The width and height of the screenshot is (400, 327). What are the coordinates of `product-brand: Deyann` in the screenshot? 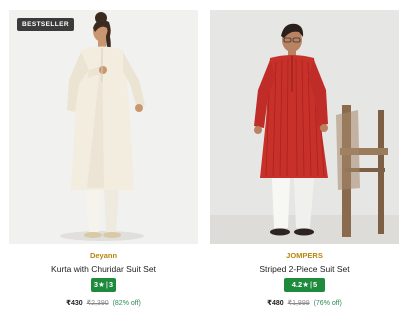 It's located at (103, 255).